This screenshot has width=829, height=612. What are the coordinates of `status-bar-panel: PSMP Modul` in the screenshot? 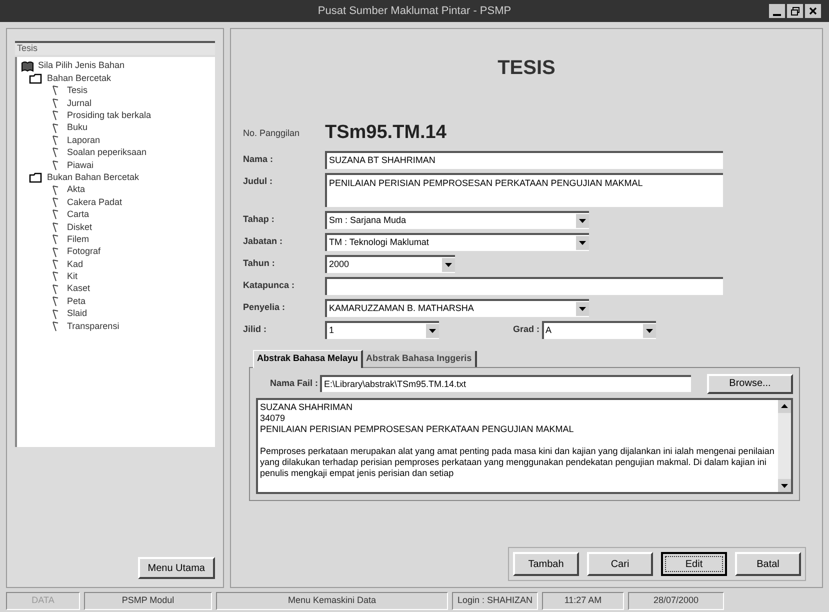 It's located at (148, 601).